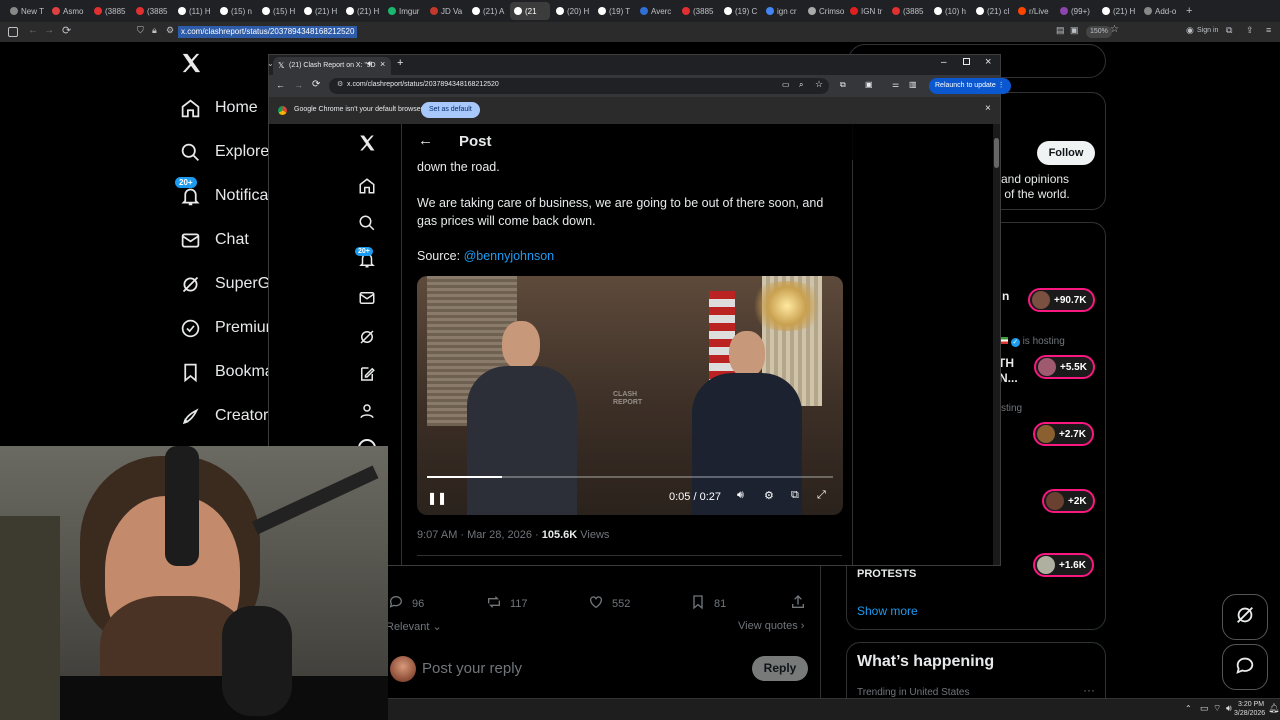 Image resolution: width=1280 pixels, height=720 pixels. I want to click on outer-tab: (21, so click(530, 11).